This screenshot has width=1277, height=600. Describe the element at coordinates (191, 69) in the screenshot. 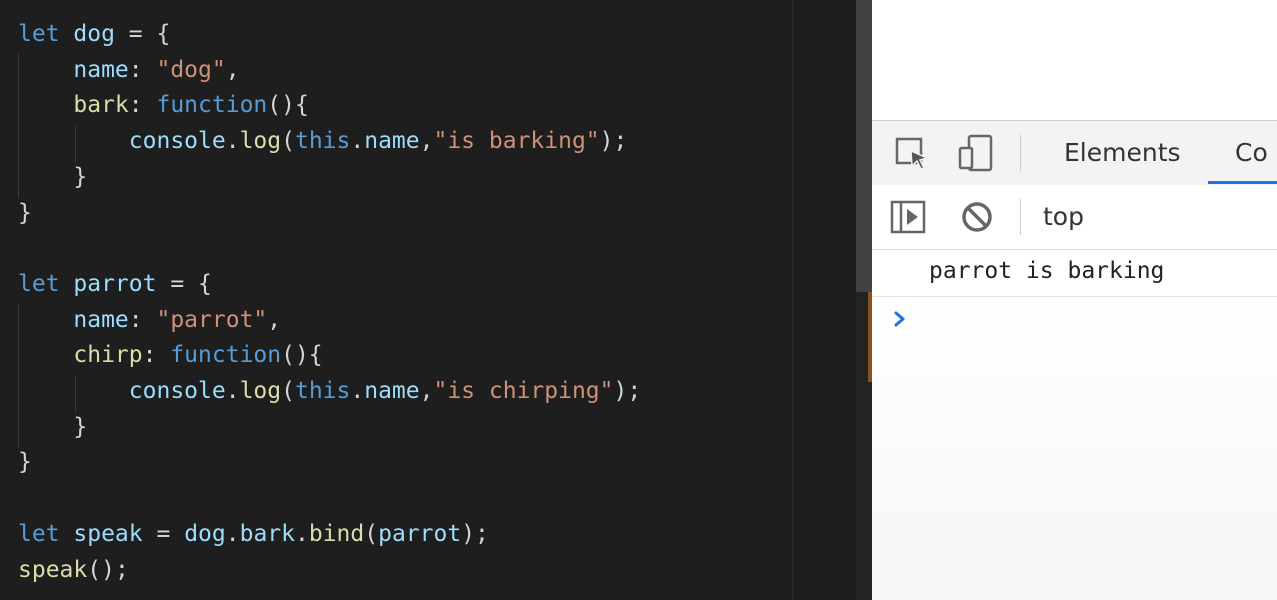

I see `code-token: "dog"` at that location.